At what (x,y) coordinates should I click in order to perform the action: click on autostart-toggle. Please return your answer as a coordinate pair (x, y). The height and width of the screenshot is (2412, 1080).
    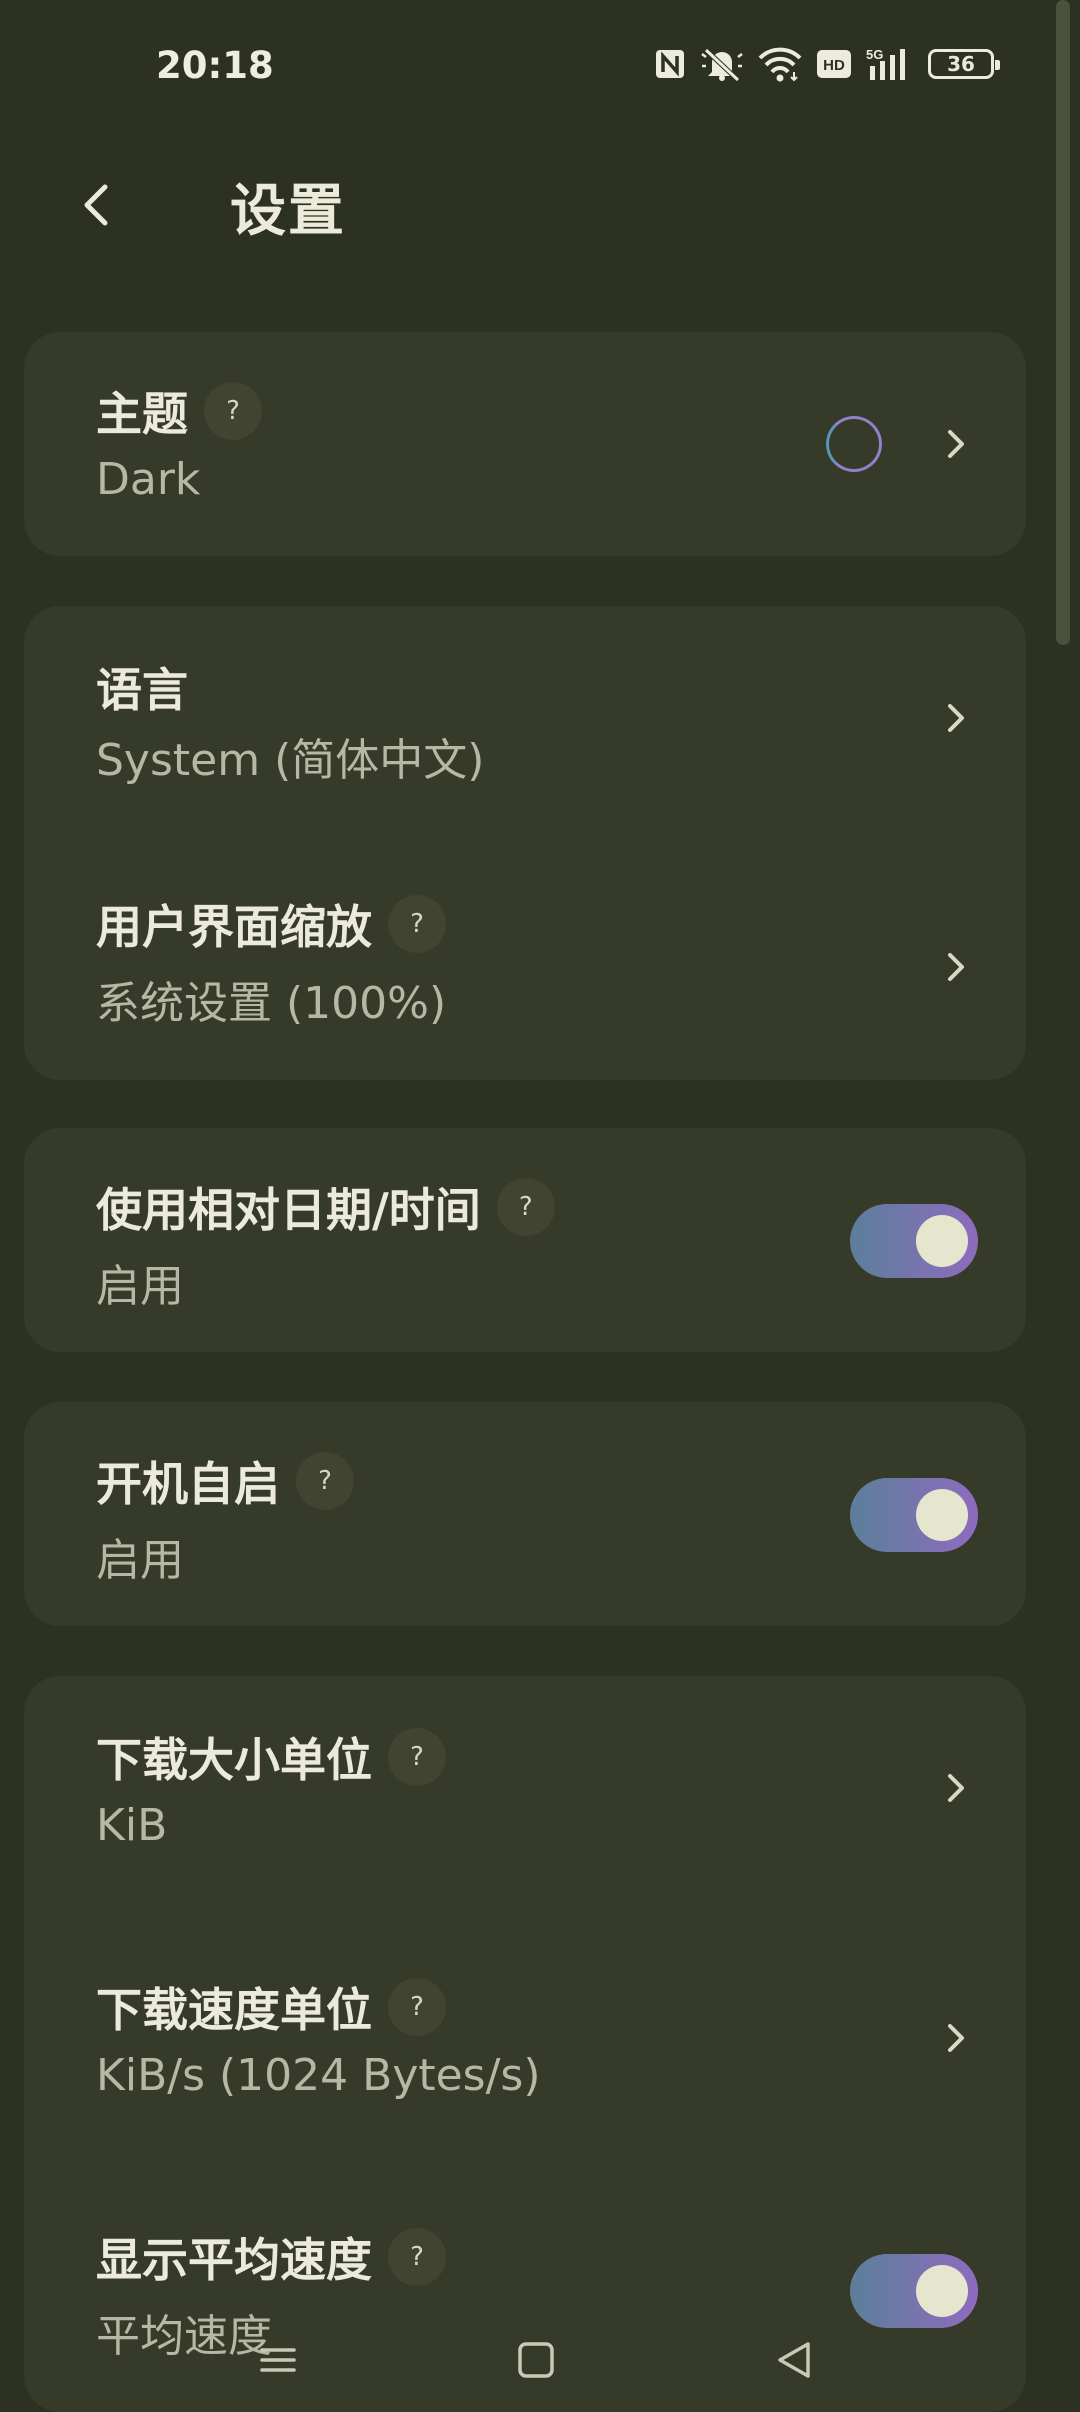
    Looking at the image, I should click on (914, 1515).